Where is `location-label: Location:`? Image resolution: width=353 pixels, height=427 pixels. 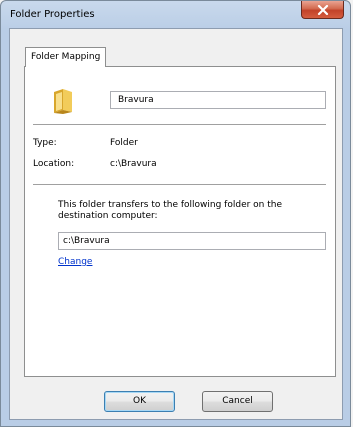 location-label: Location: is located at coordinates (54, 164).